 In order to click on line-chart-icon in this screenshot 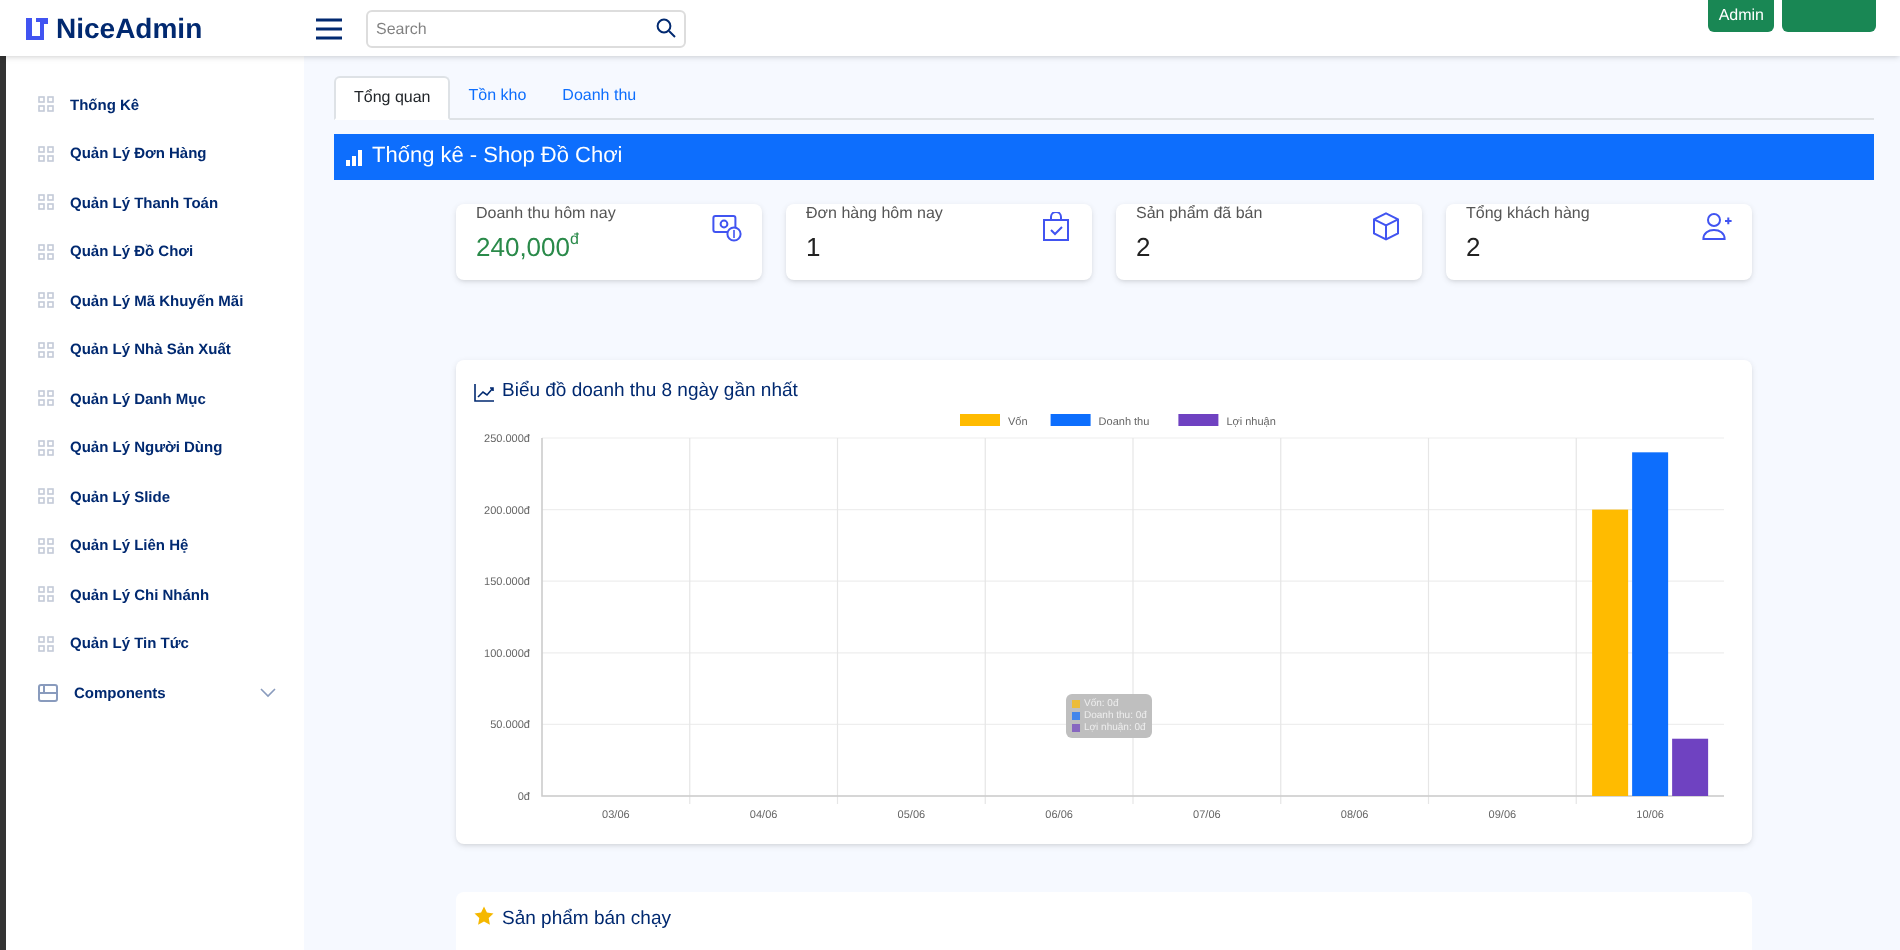, I will do `click(484, 392)`.